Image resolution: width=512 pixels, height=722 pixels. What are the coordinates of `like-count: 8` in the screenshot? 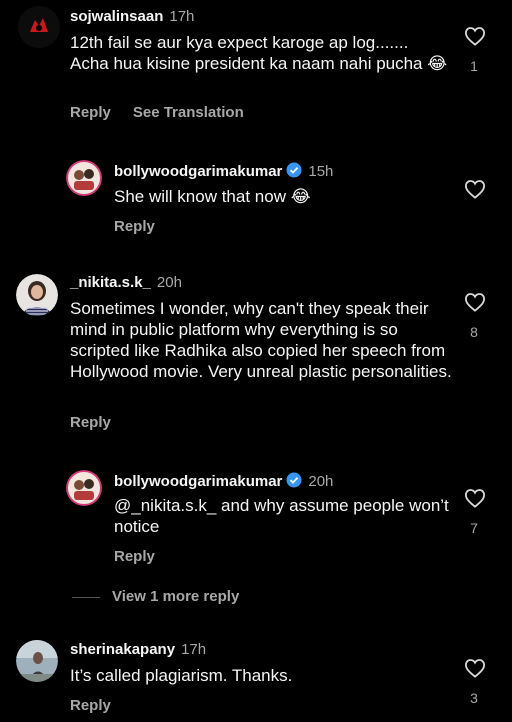 It's located at (474, 332).